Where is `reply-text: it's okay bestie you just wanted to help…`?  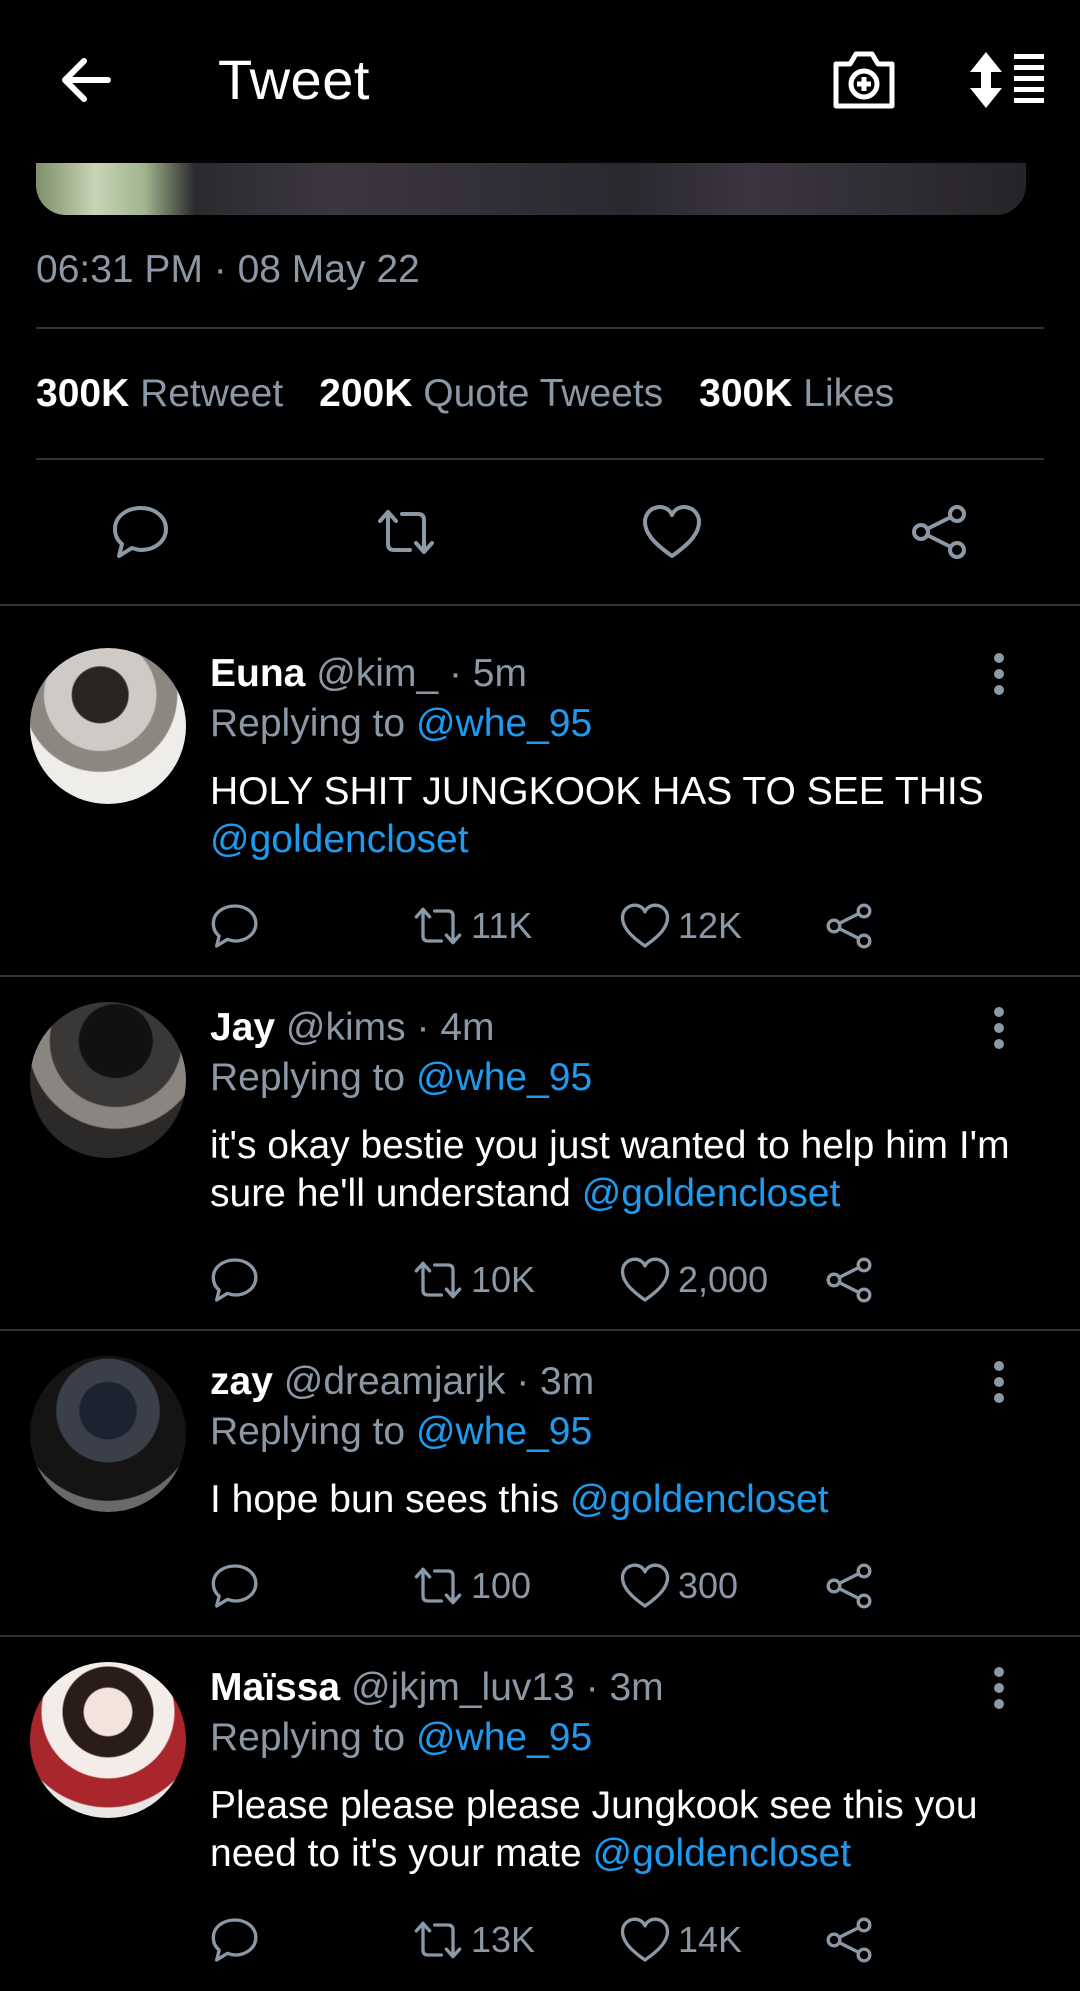 reply-text: it's okay bestie you just wanted to help… is located at coordinates (610, 1169).